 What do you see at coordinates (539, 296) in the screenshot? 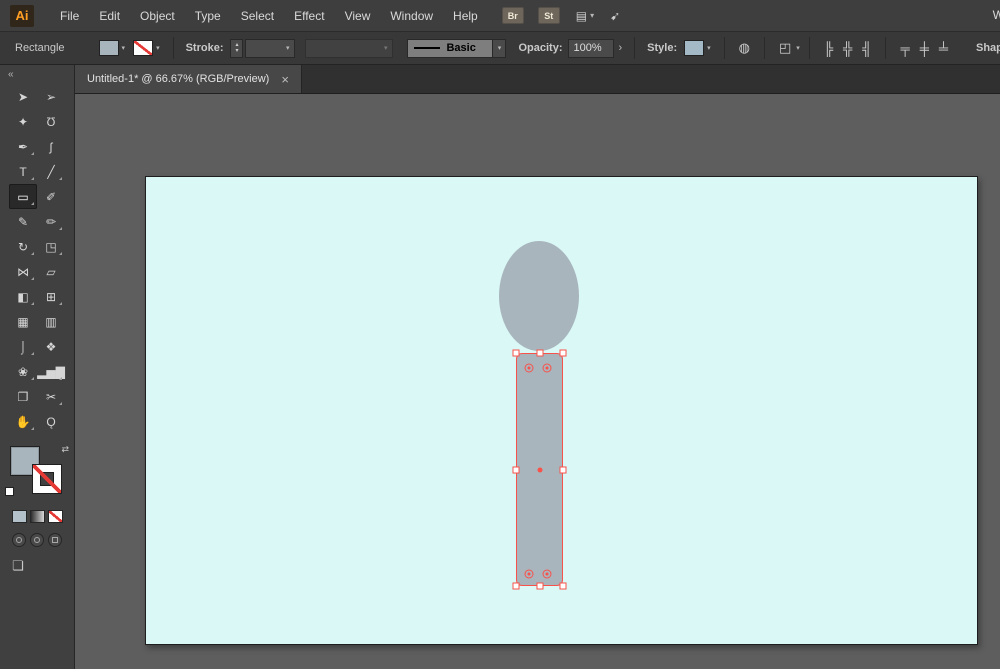
I see `ellipse-object` at bounding box center [539, 296].